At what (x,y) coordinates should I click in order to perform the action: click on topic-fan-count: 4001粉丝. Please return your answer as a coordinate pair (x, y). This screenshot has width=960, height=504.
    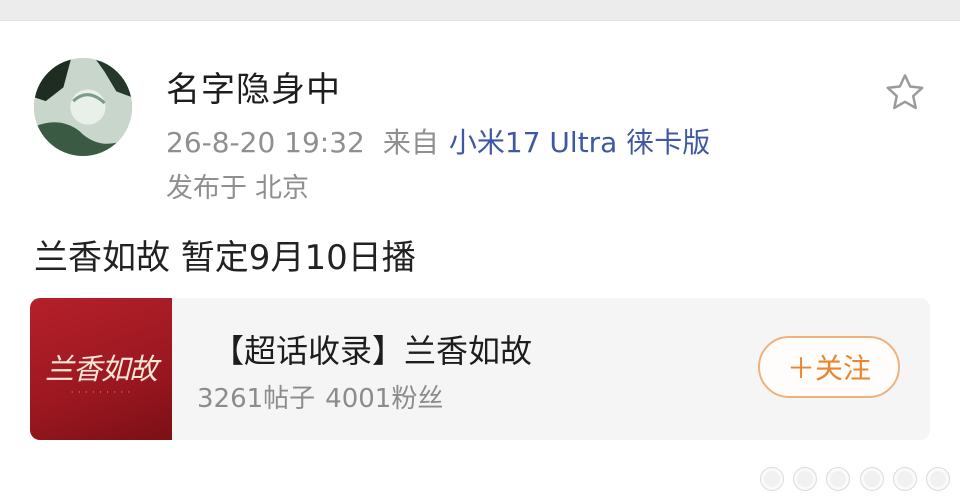
    Looking at the image, I should click on (384, 399).